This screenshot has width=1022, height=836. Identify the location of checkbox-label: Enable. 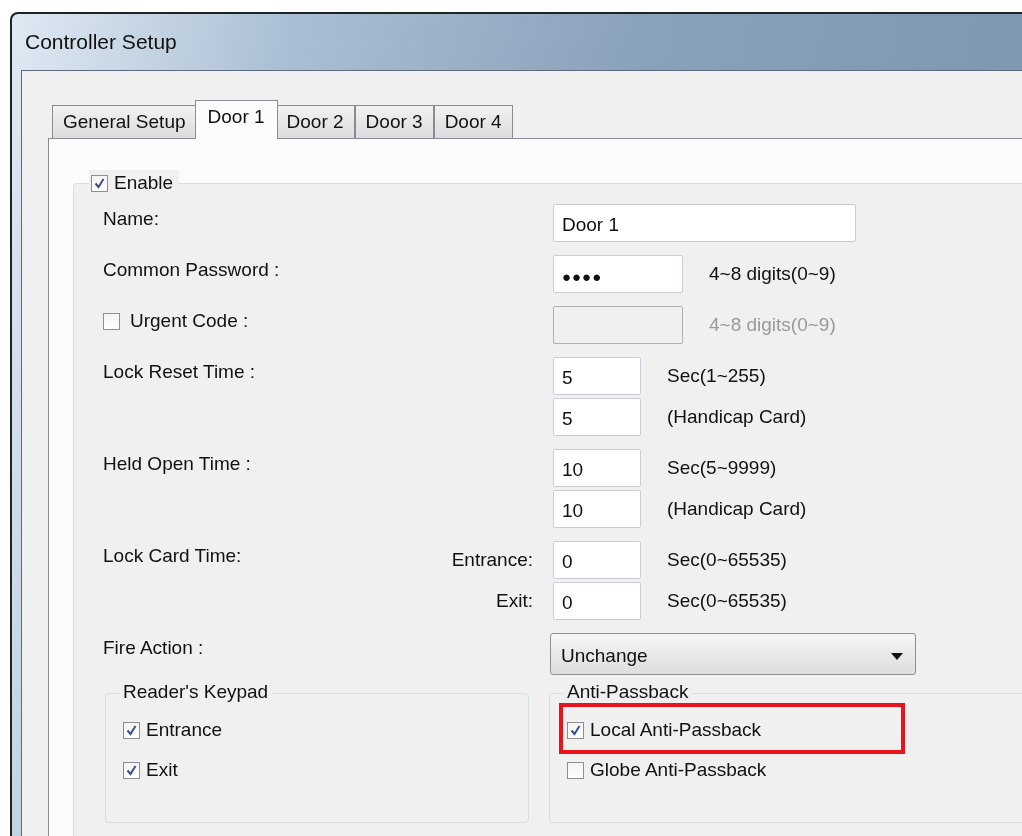
(144, 183).